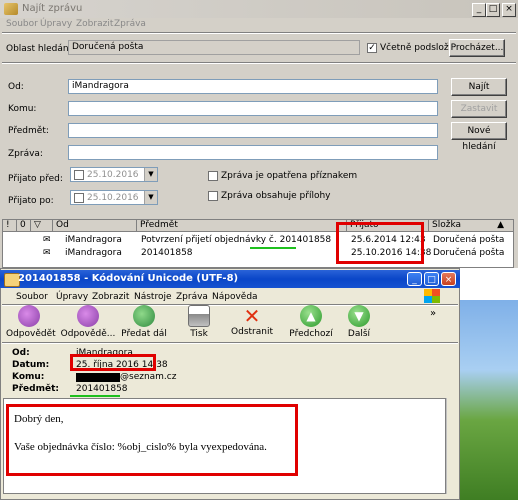  Describe the element at coordinates (372, 48) in the screenshot. I see `include-subfolders-checkbox: ✓` at that location.